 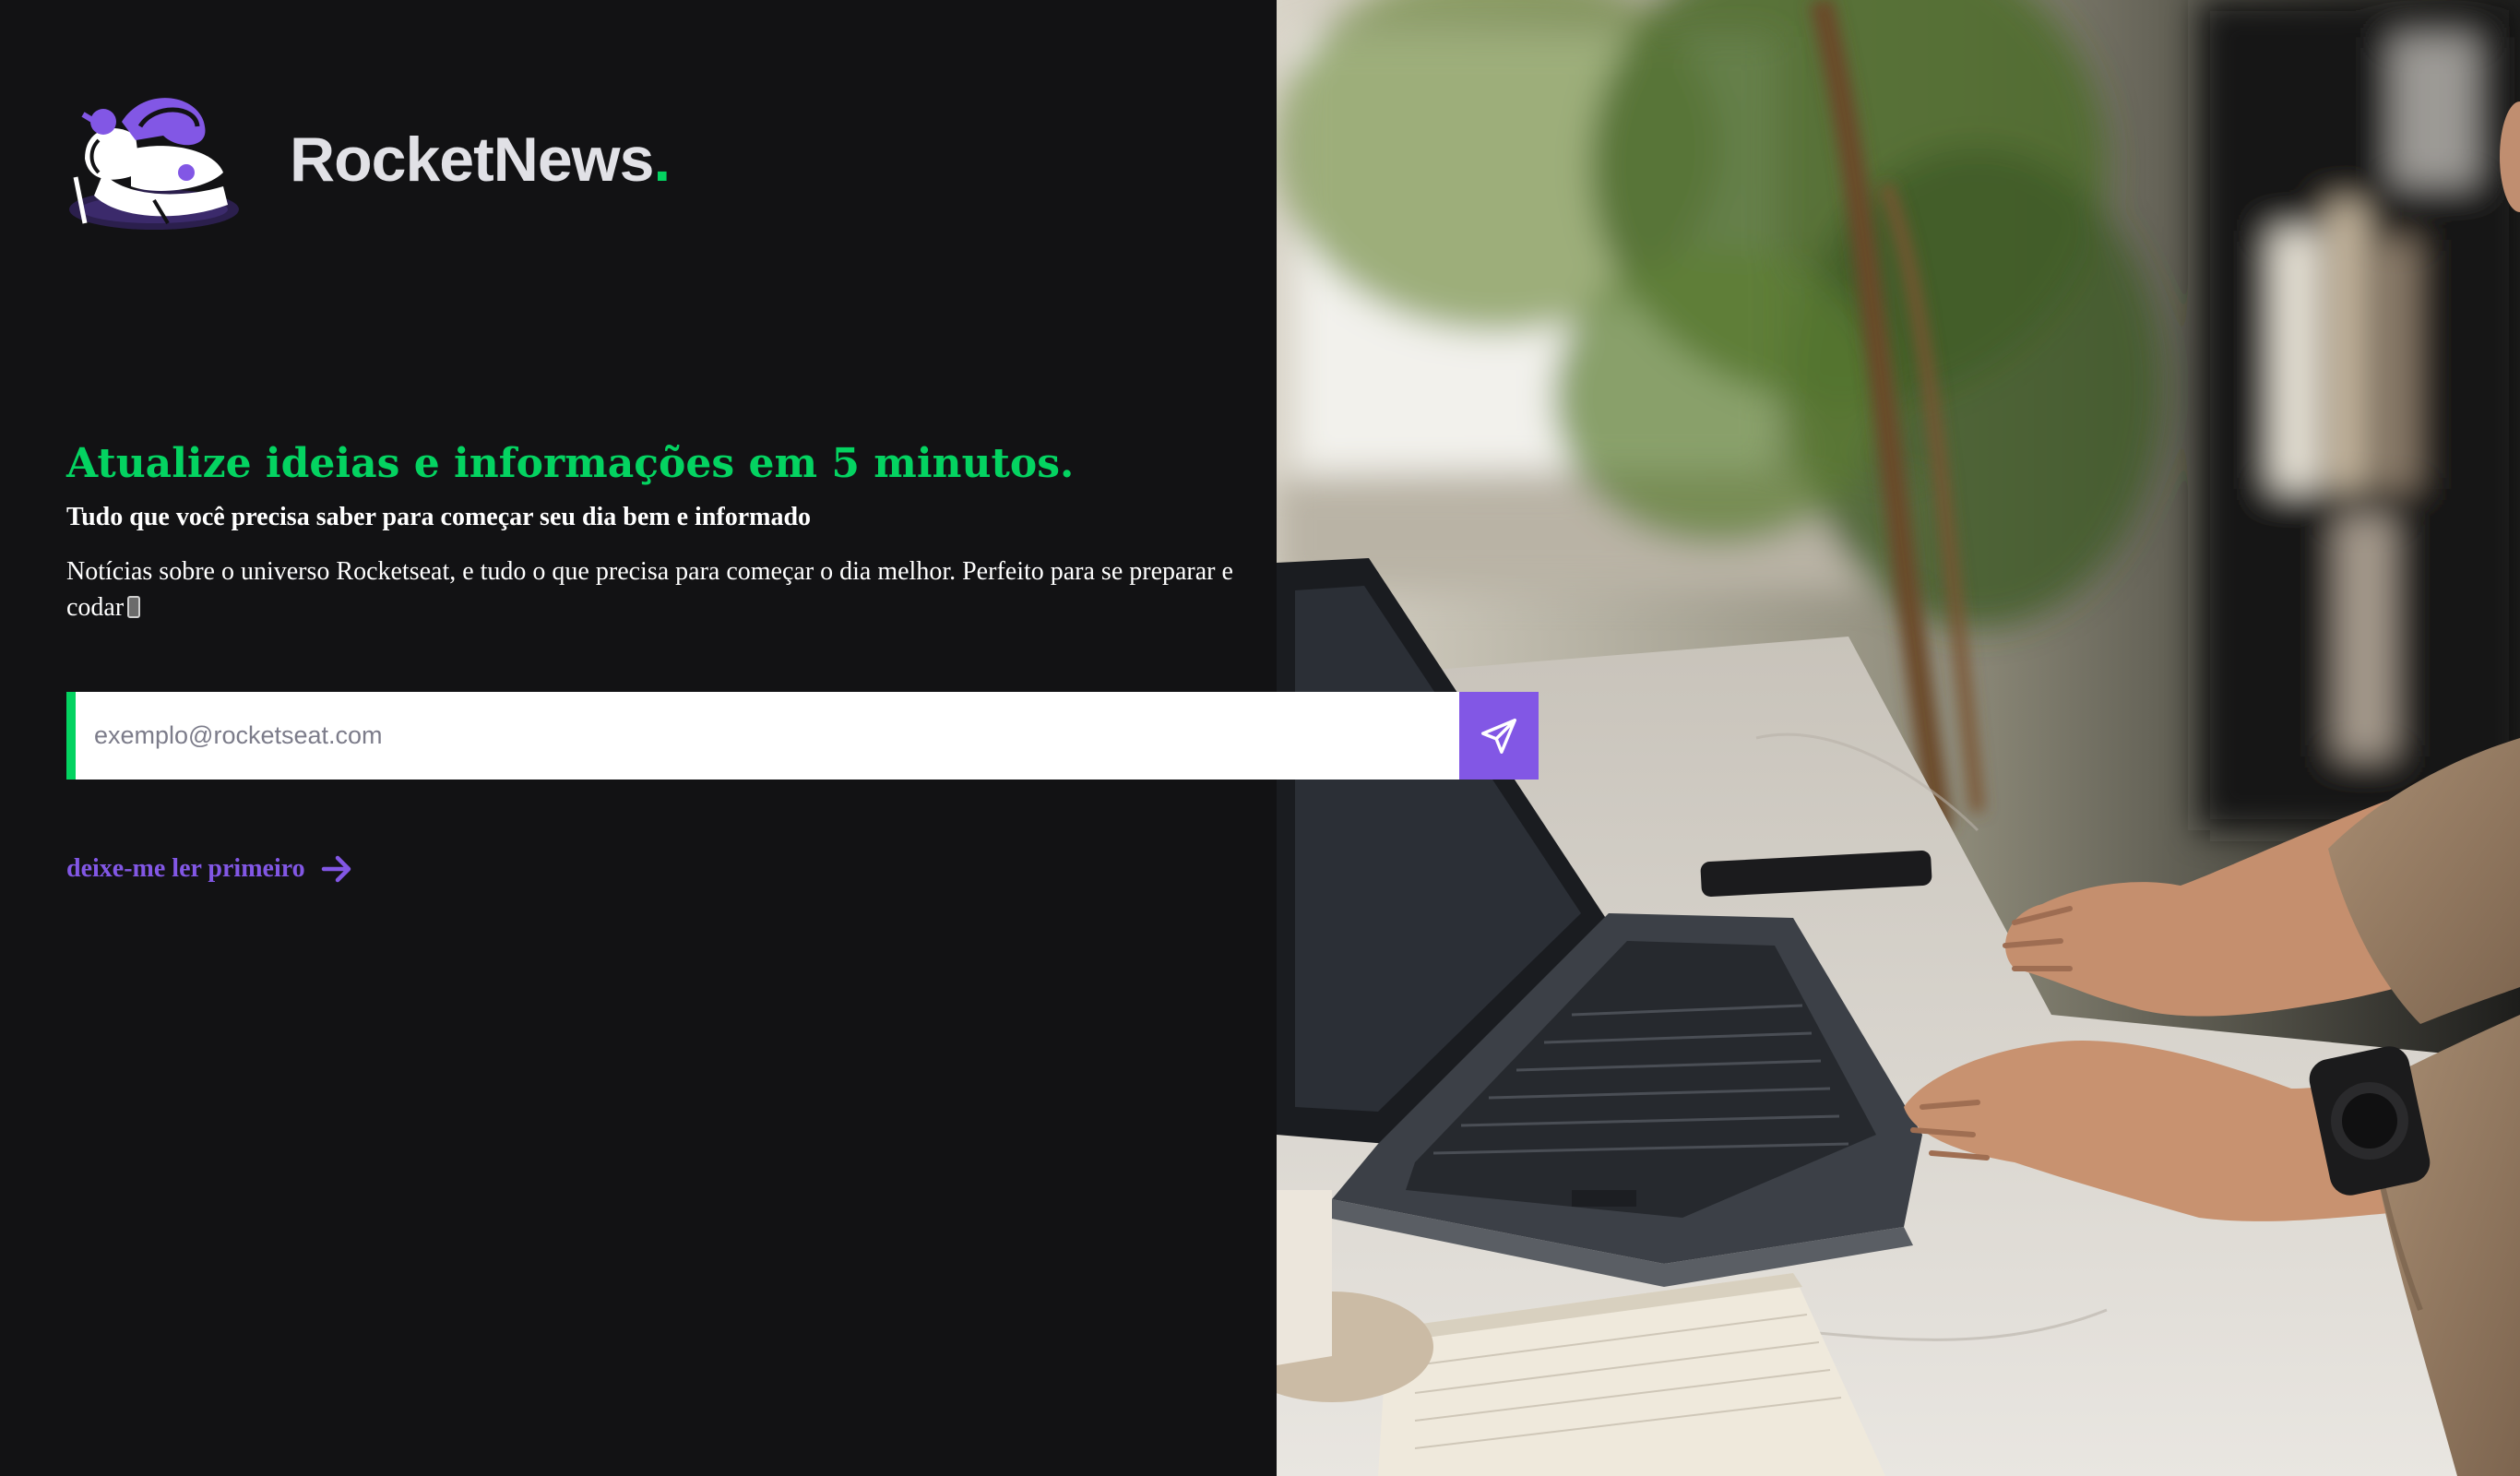 I want to click on send-button, so click(x=1499, y=736).